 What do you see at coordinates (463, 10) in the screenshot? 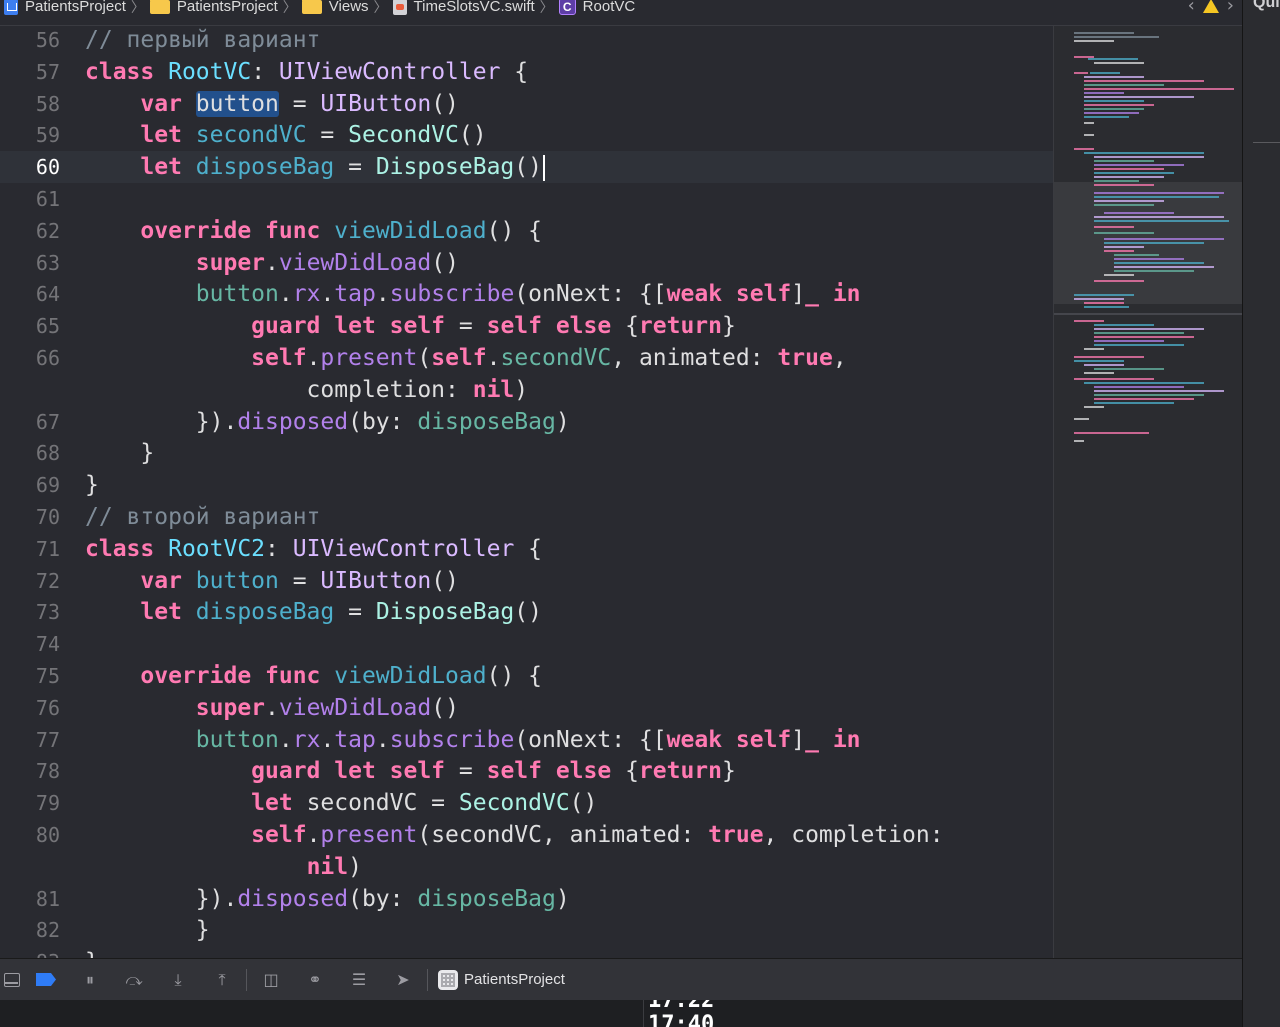
I see `breadcrumb-file: TimeSlotsVC.swift` at bounding box center [463, 10].